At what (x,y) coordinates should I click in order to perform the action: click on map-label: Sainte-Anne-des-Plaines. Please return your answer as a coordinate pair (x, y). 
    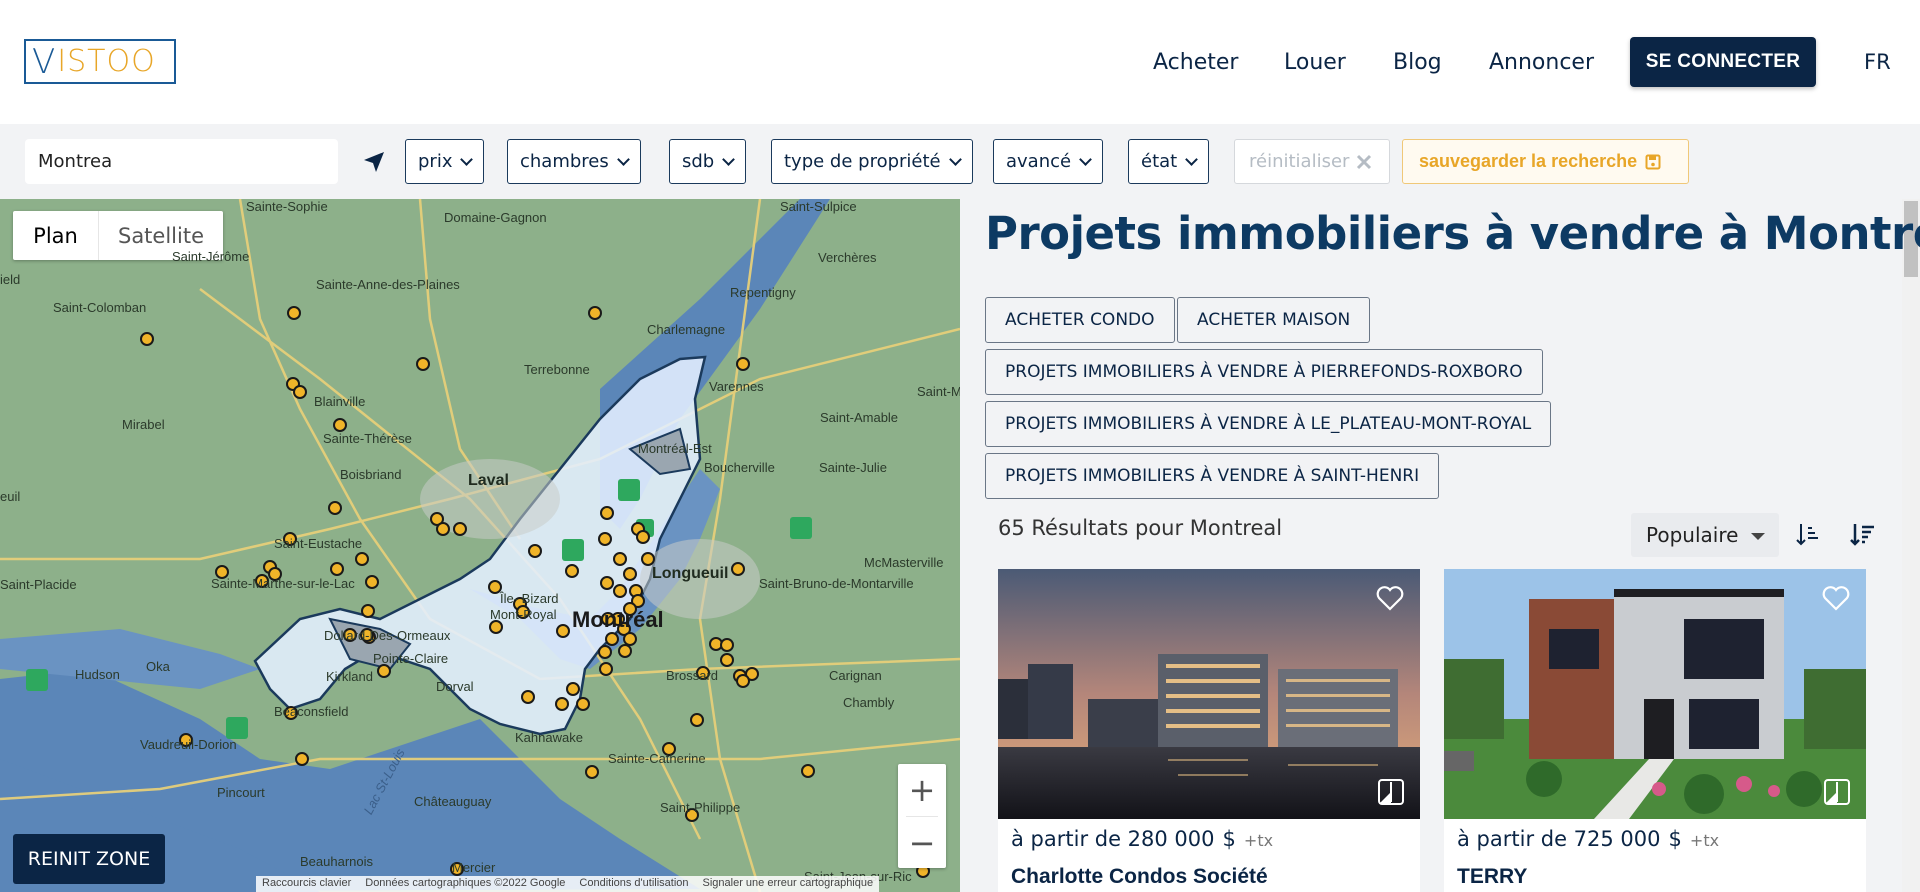
    Looking at the image, I should click on (388, 284).